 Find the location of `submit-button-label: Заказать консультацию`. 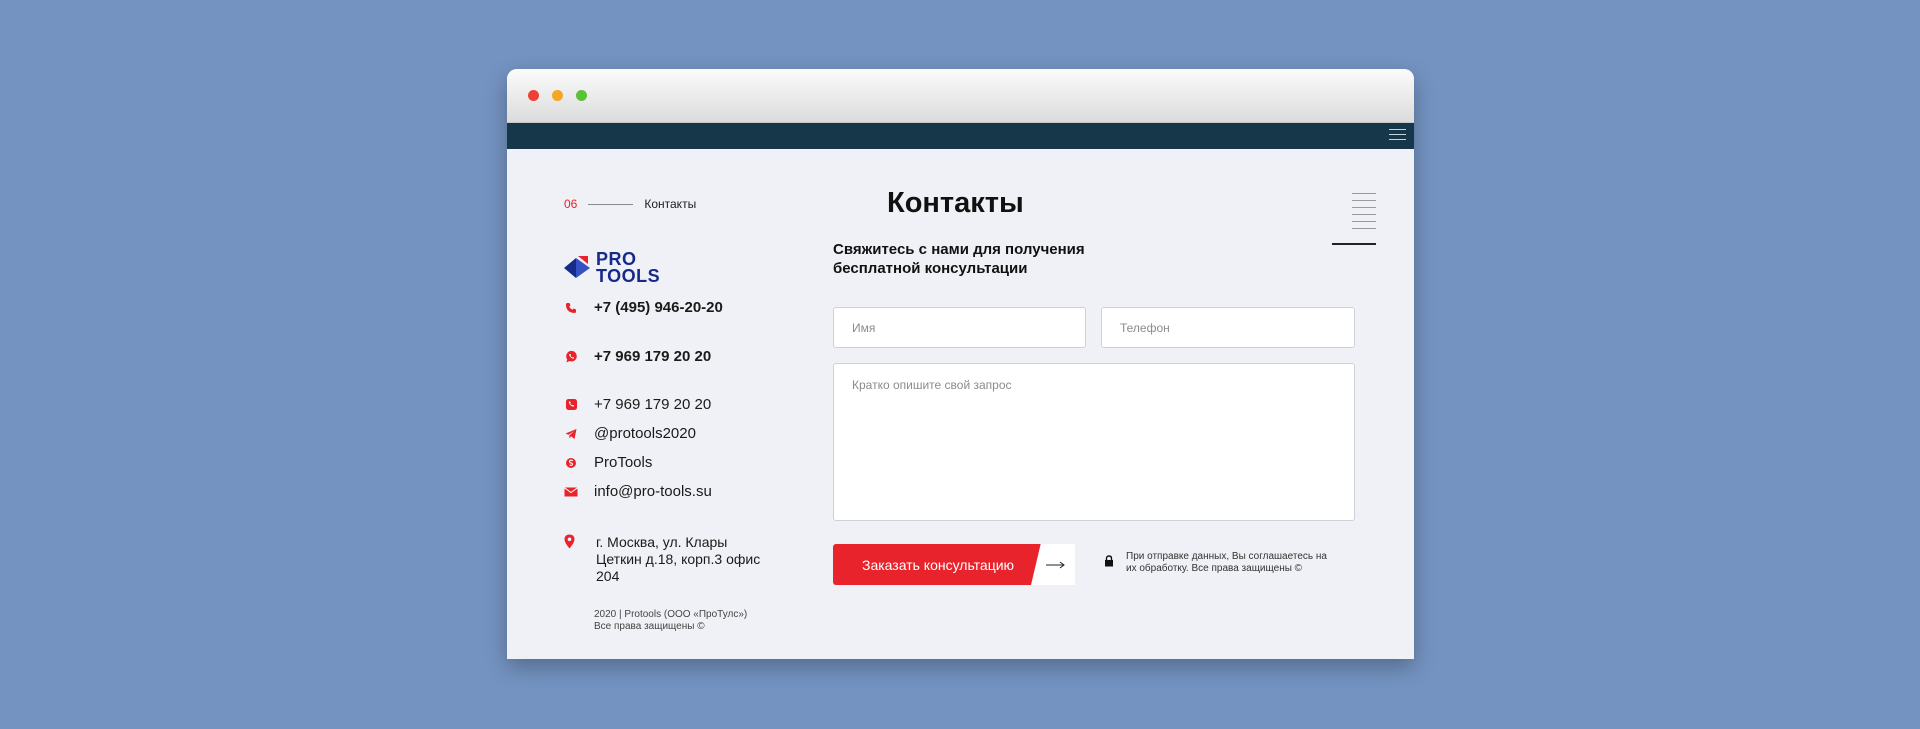

submit-button-label: Заказать консультацию is located at coordinates (938, 564).